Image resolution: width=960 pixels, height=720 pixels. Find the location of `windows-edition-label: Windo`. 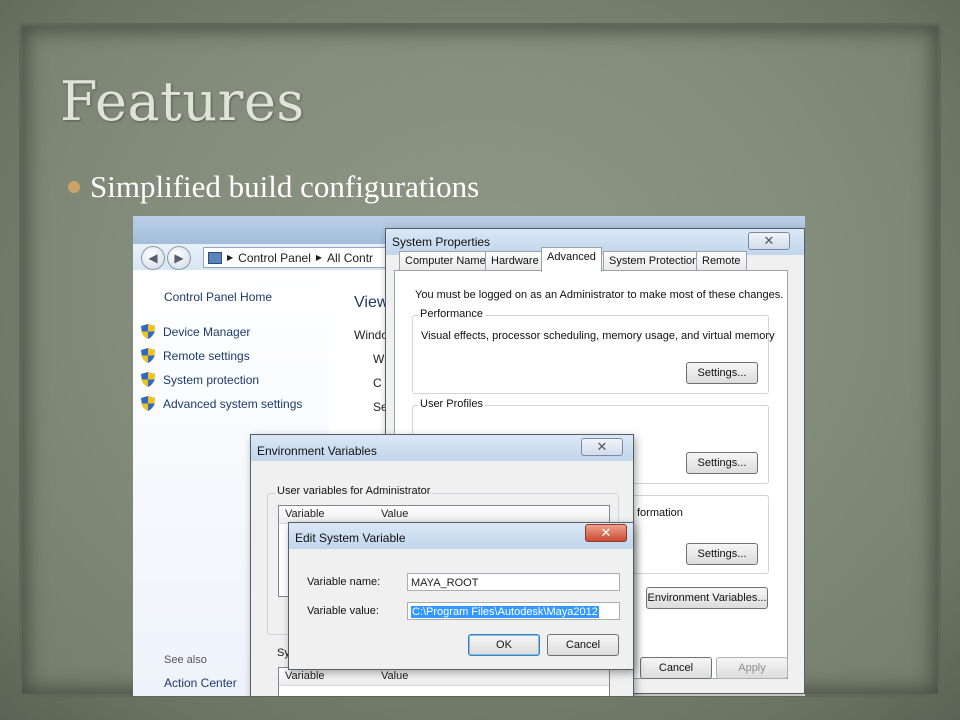

windows-edition-label: Windo is located at coordinates (371, 335).